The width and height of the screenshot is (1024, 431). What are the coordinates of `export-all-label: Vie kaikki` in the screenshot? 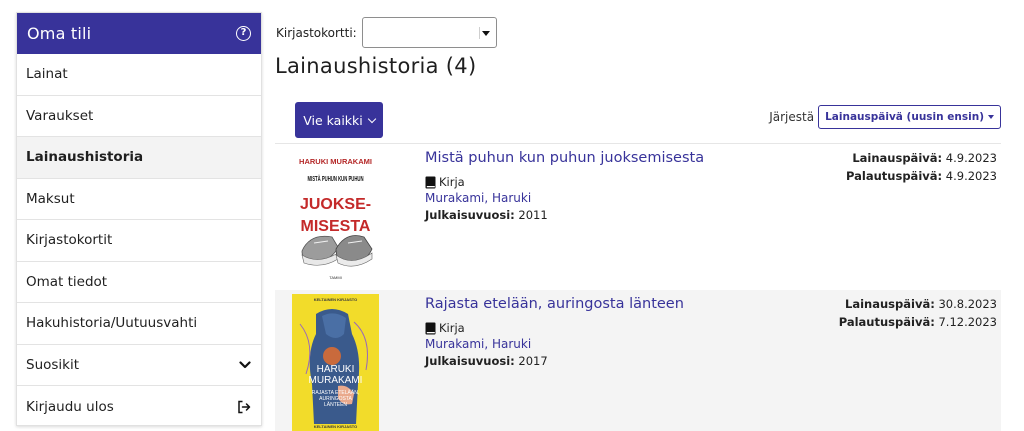 It's located at (333, 120).